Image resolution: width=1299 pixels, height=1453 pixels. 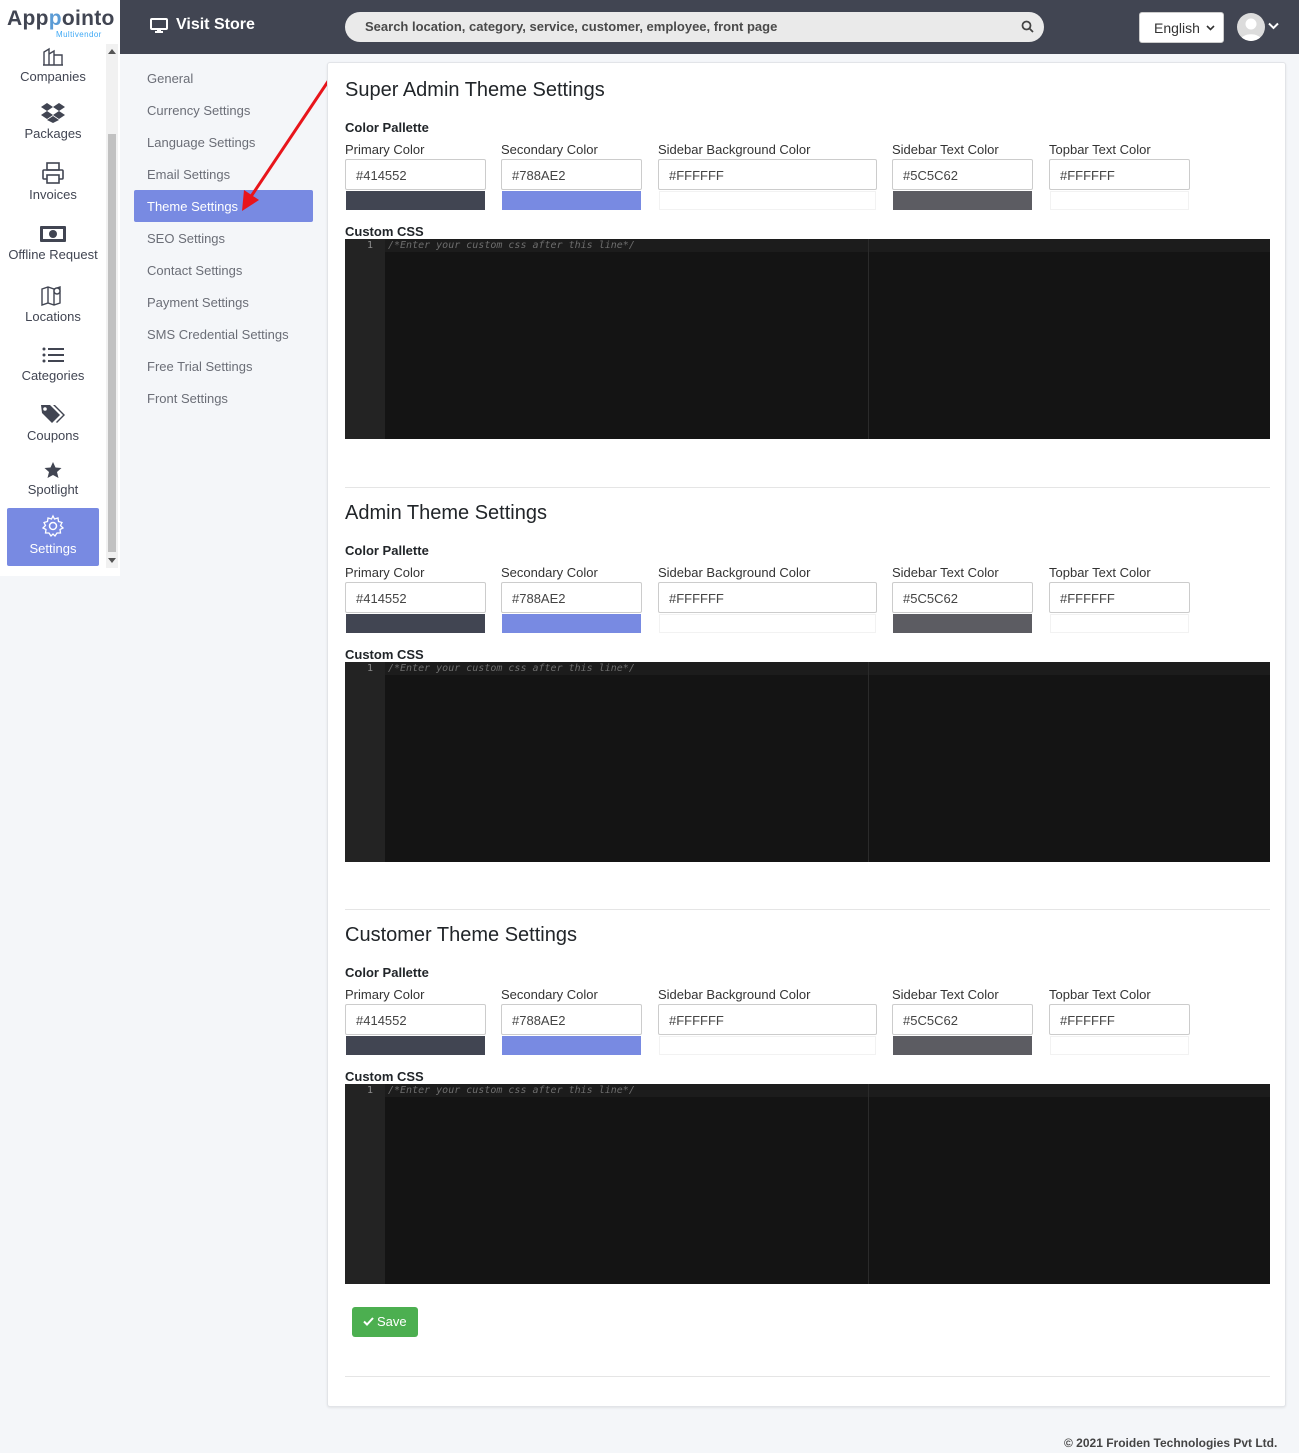 What do you see at coordinates (807, 487) in the screenshot?
I see `section-divider` at bounding box center [807, 487].